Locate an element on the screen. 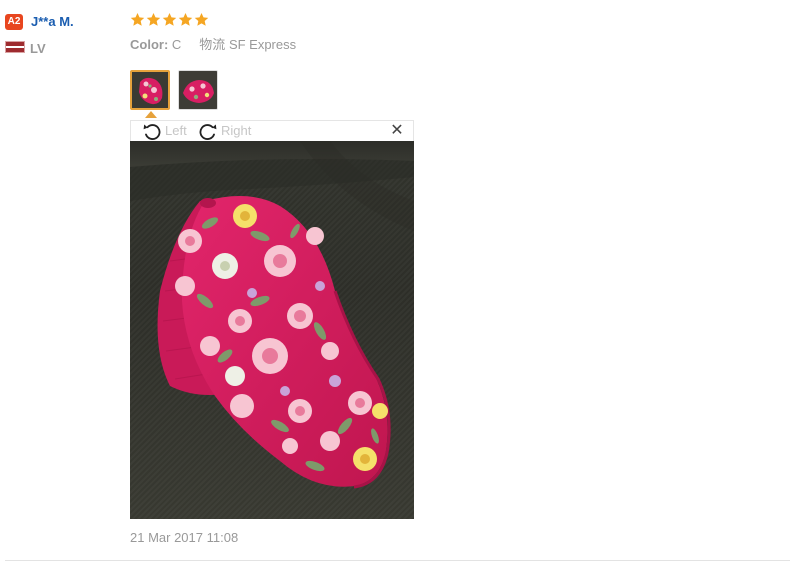 This screenshot has width=790, height=562. color-value: C is located at coordinates (176, 44).